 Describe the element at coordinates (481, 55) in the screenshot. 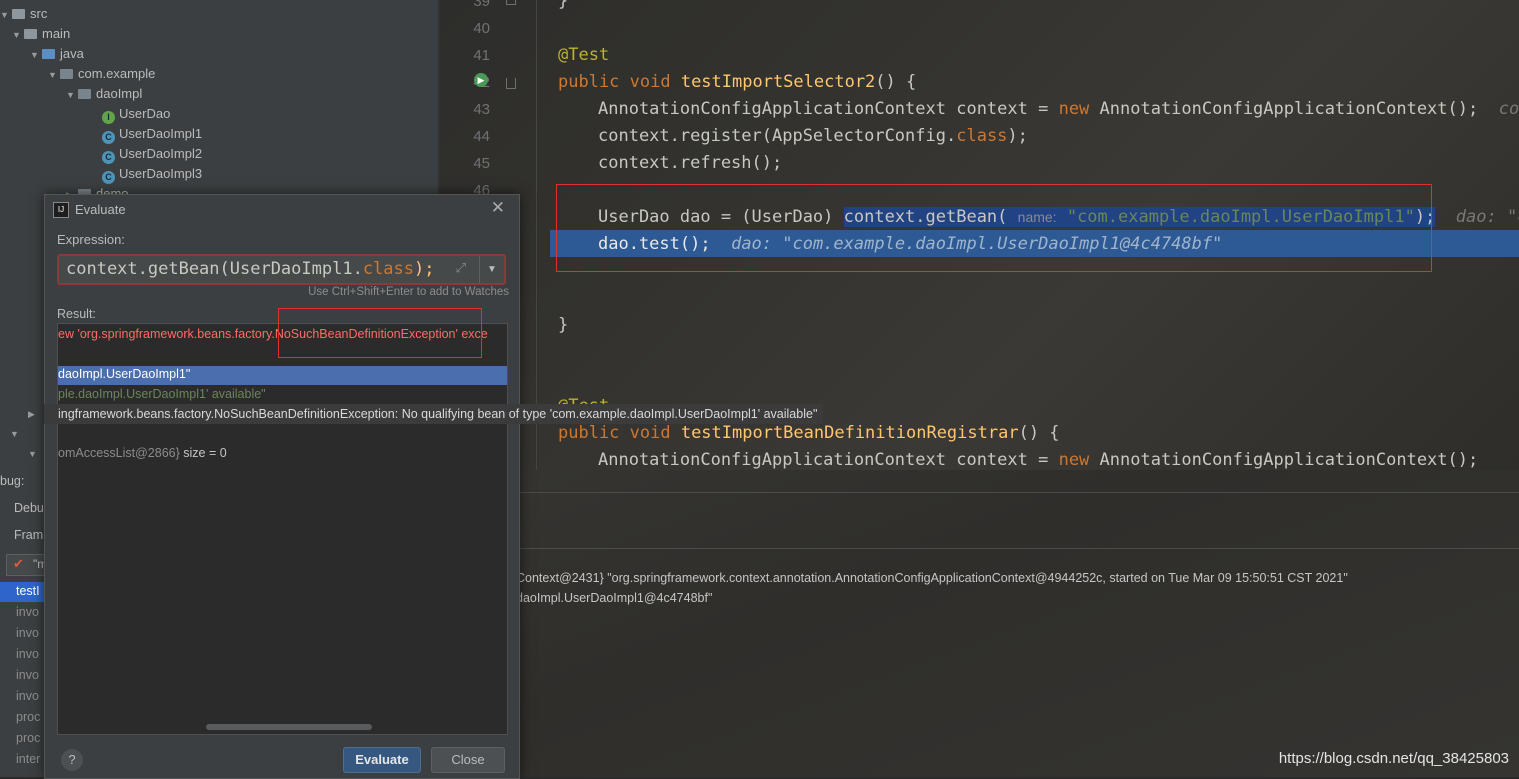

I see `line-number: 41` at that location.